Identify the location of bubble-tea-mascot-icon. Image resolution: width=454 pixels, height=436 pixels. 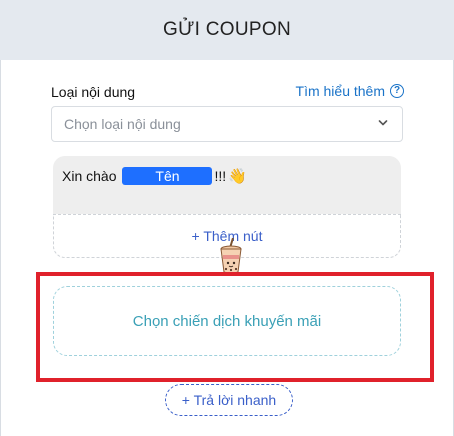
(231, 256).